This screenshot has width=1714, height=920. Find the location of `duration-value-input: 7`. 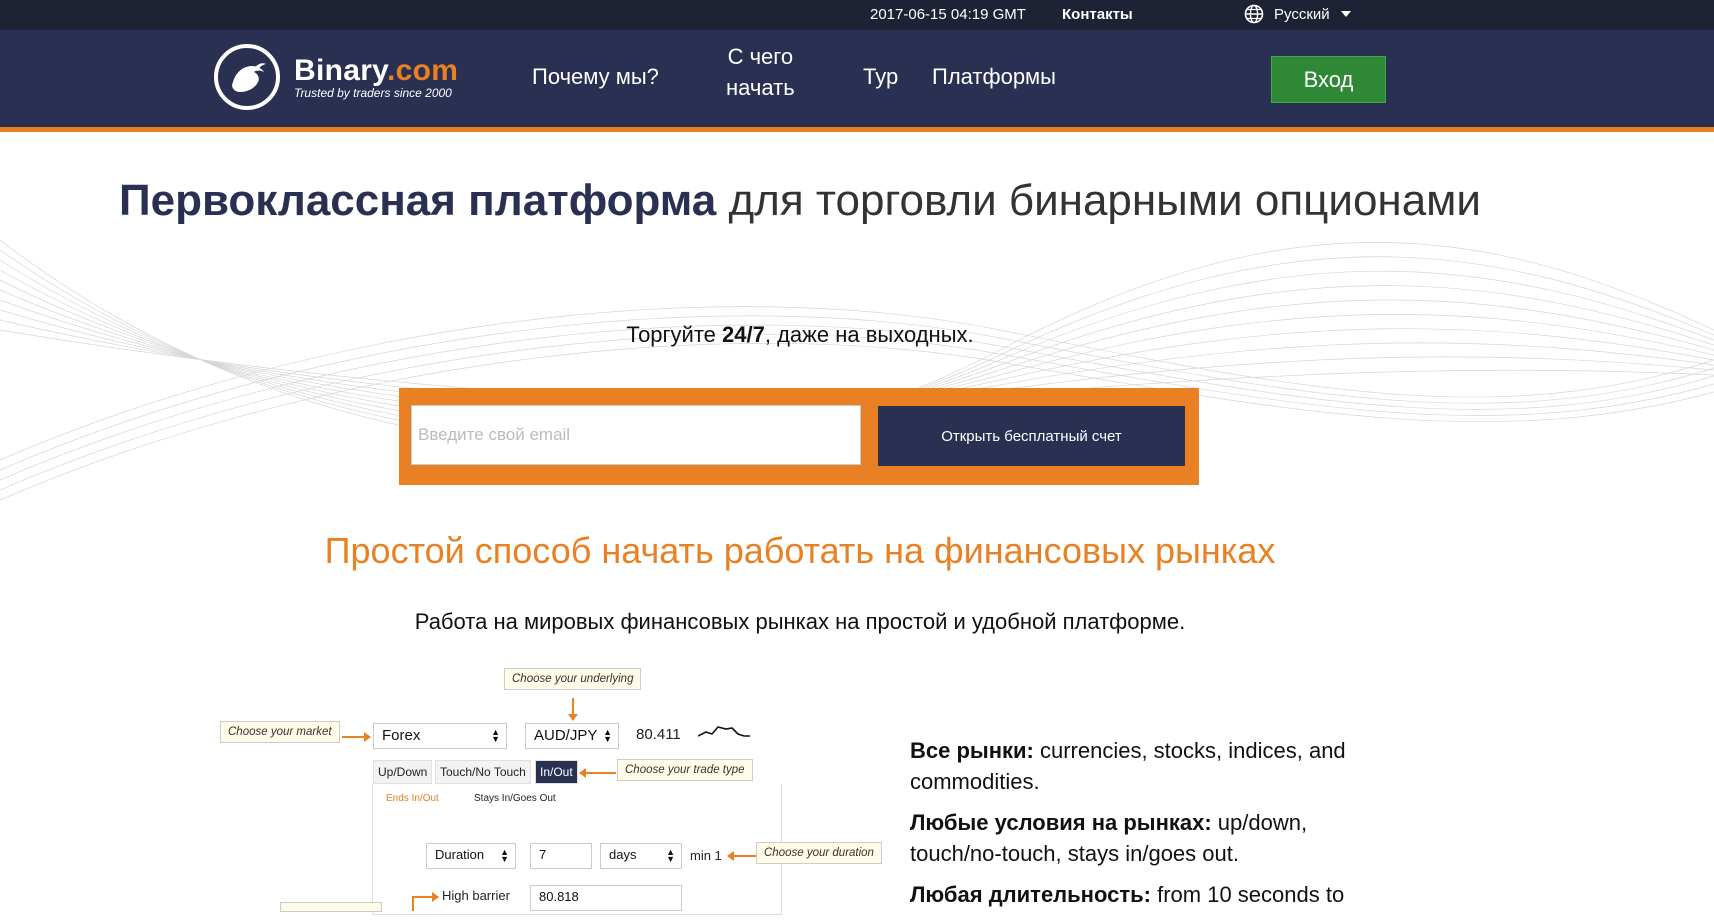

duration-value-input: 7 is located at coordinates (561, 856).